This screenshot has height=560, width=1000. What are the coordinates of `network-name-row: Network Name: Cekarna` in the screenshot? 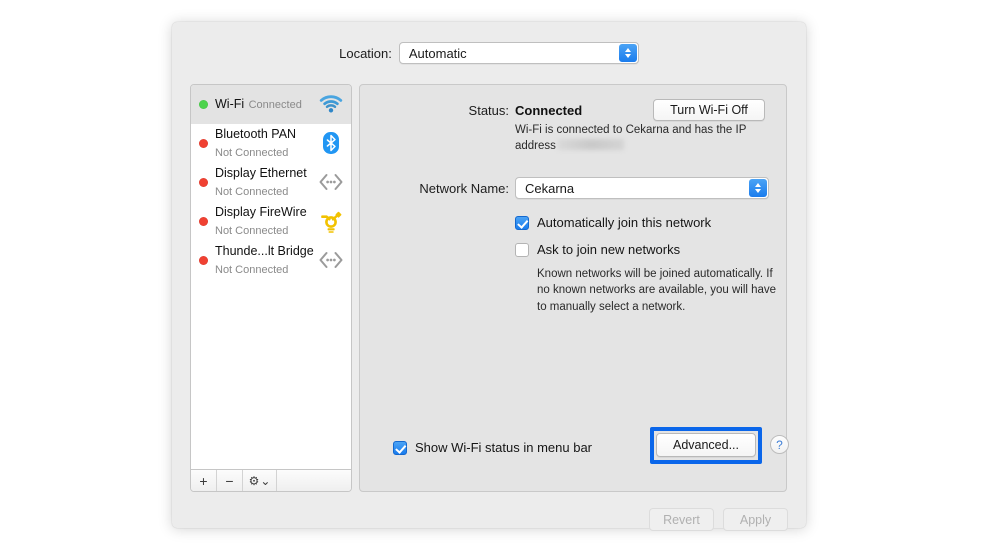 It's located at (573, 188).